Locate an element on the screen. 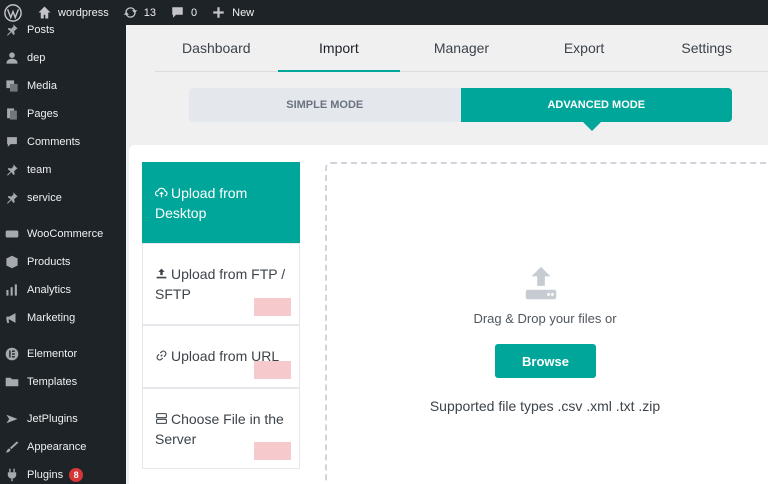 This screenshot has height=484, width=768. box-icon is located at coordinates (12, 262).